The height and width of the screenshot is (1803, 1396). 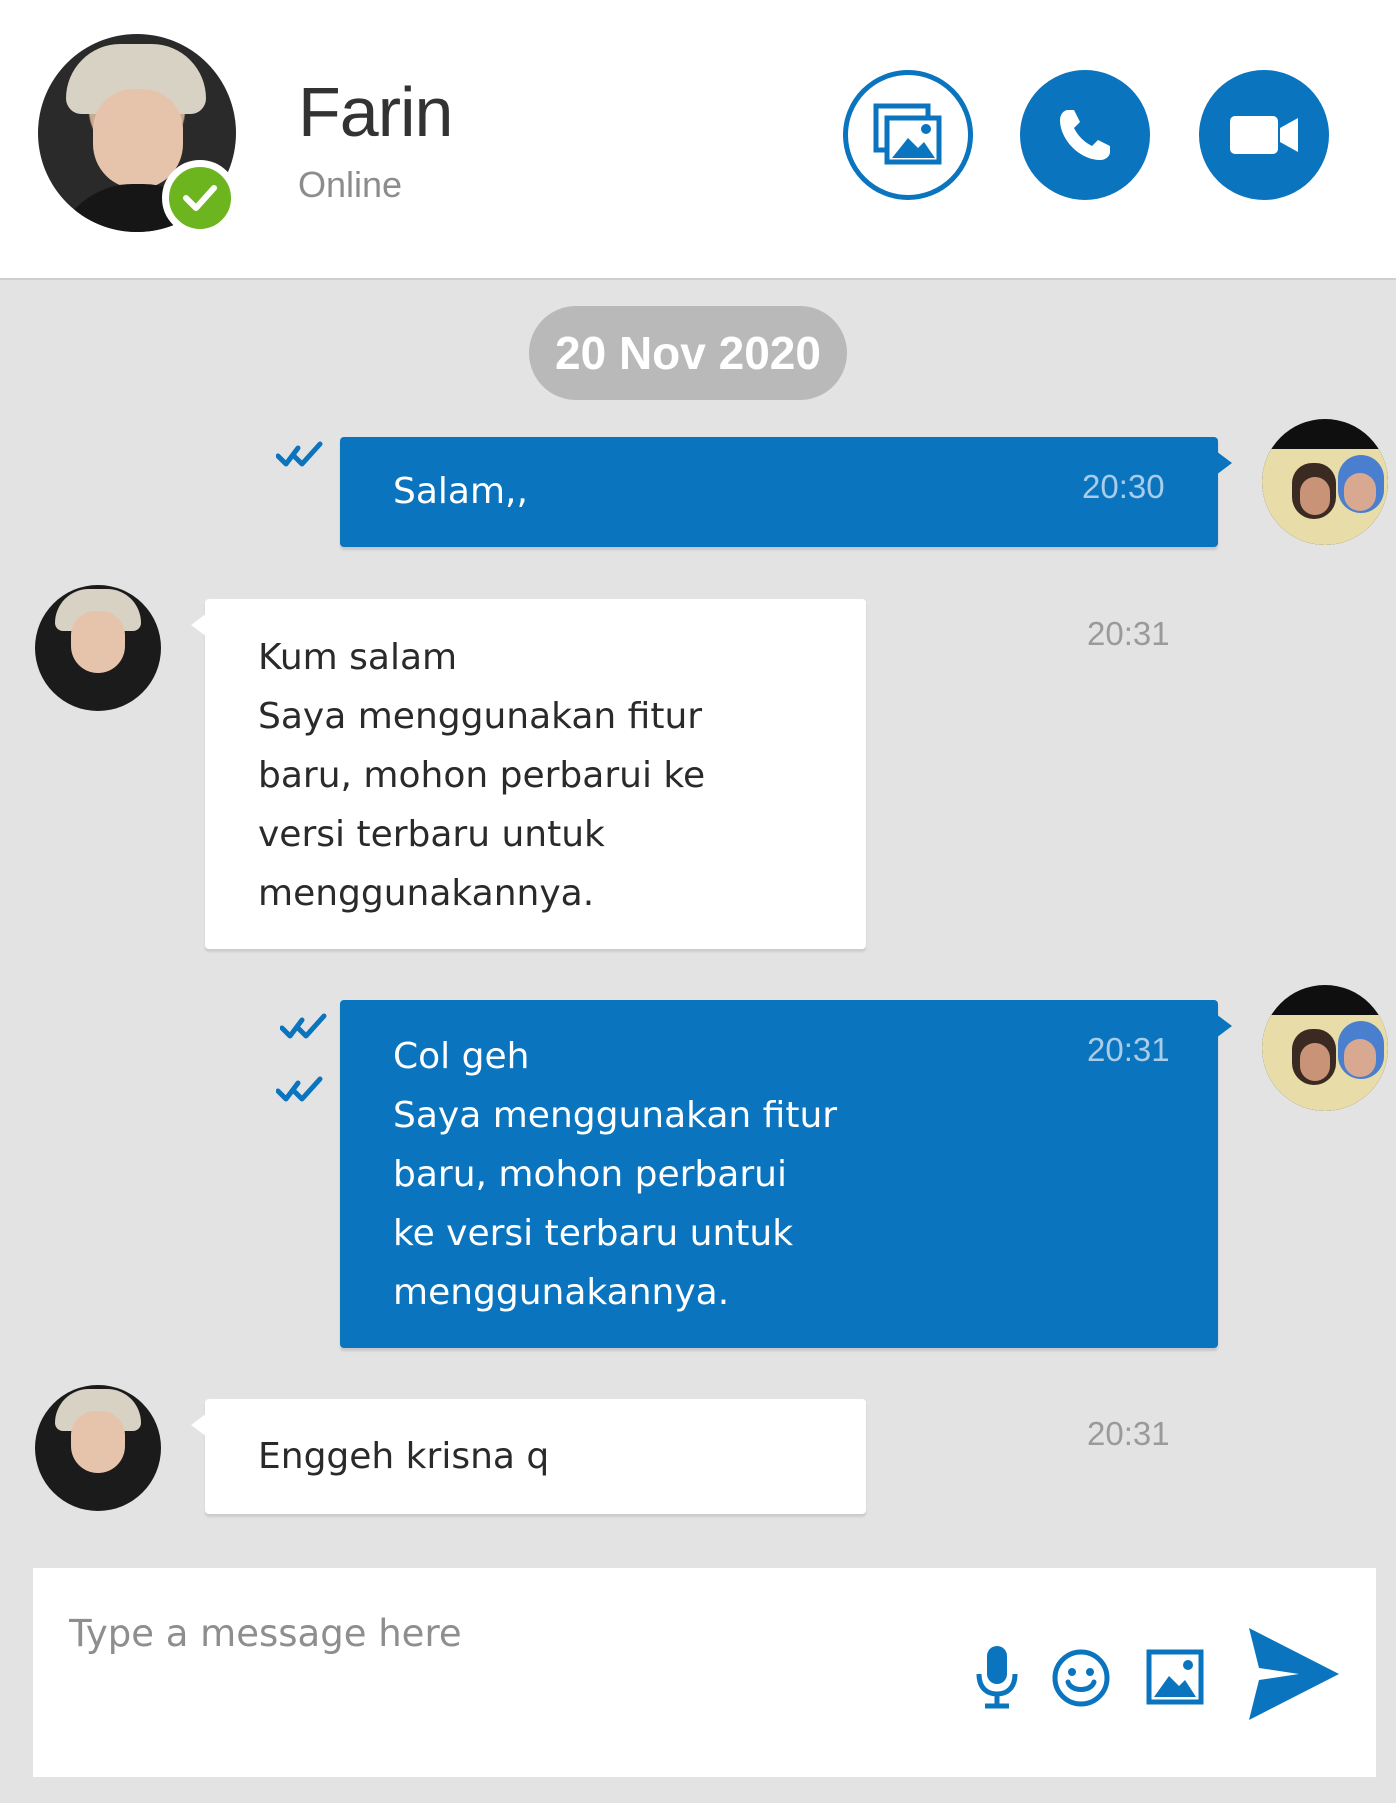 What do you see at coordinates (200, 198) in the screenshot?
I see `online-check-icon` at bounding box center [200, 198].